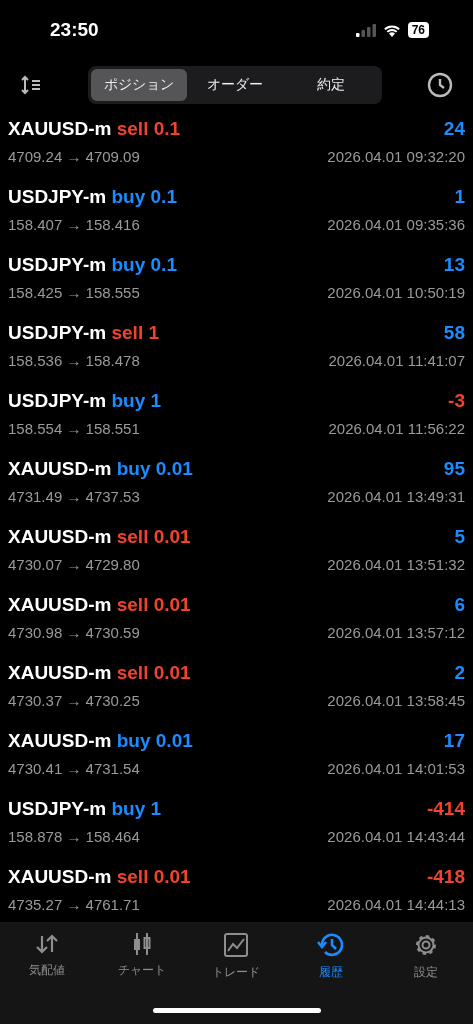 The image size is (473, 1024). Describe the element at coordinates (74, 156) in the screenshot. I see `price-range: 4709.24 → 4709.09` at that location.